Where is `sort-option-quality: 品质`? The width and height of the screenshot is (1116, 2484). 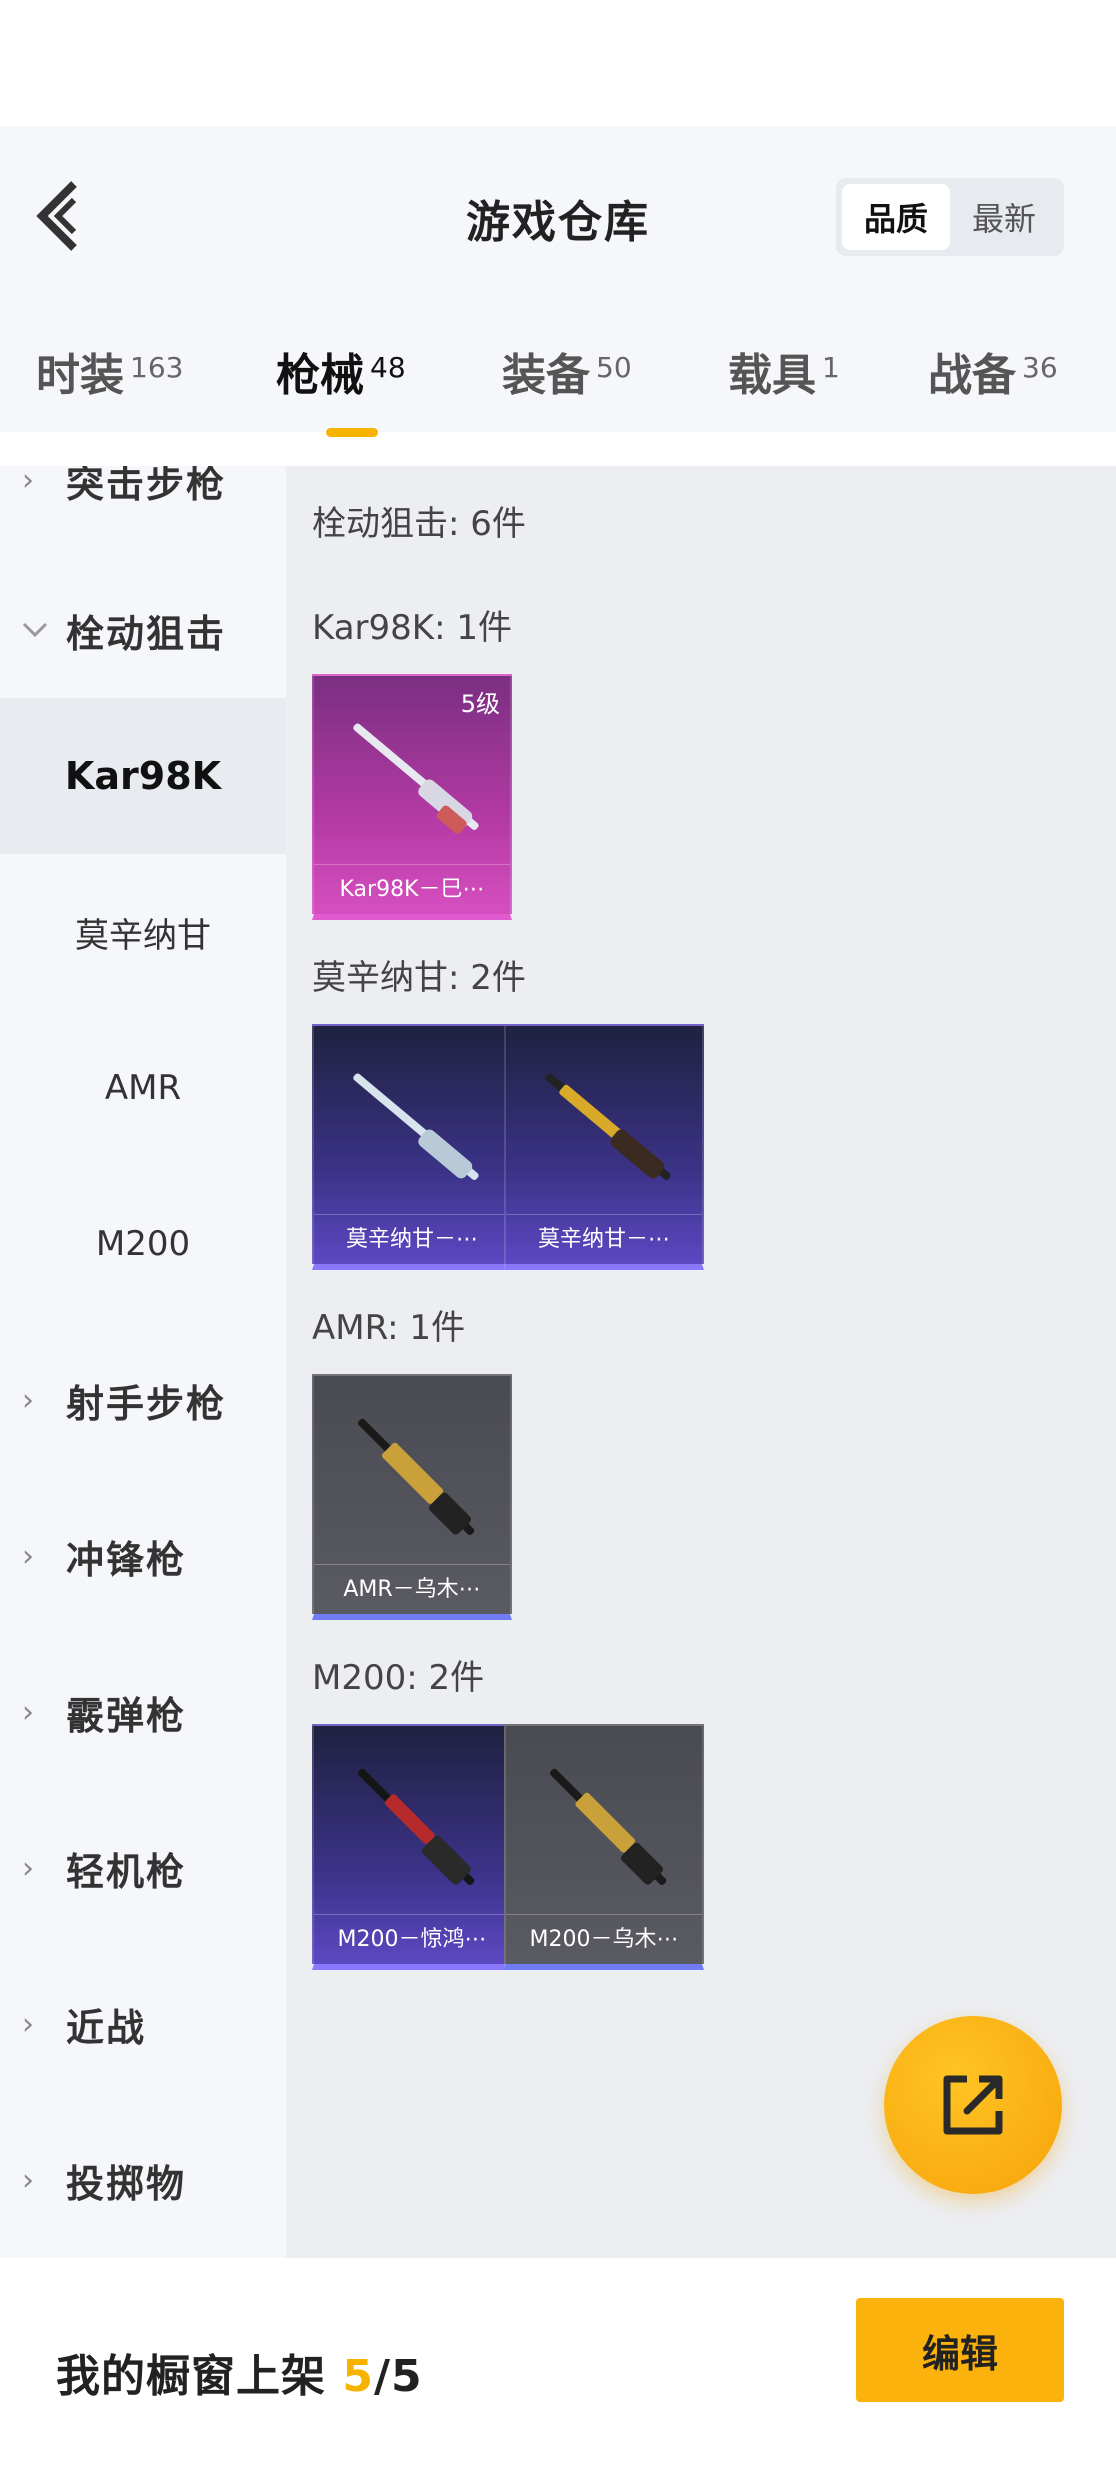
sort-option-quality: 品质 is located at coordinates (896, 217).